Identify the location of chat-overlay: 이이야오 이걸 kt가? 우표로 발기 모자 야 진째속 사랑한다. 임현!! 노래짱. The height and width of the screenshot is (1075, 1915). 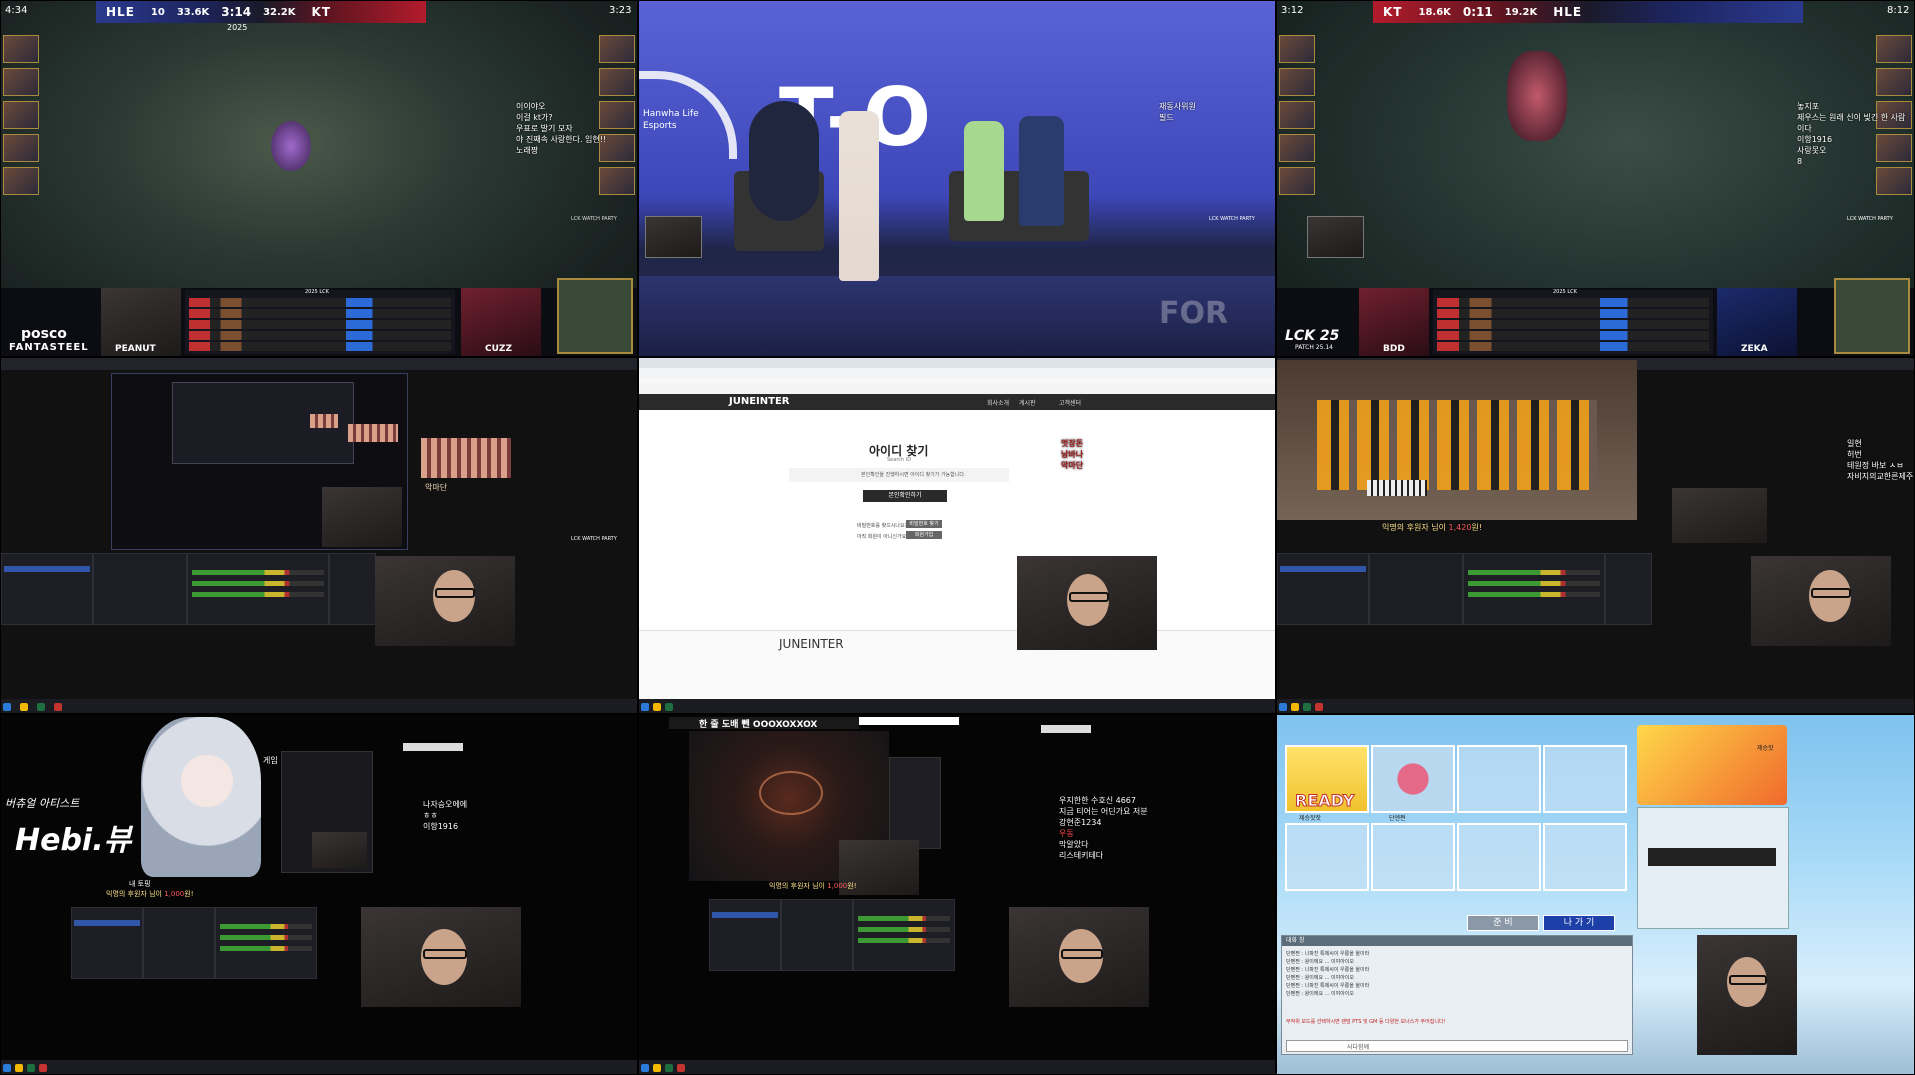
(561, 128).